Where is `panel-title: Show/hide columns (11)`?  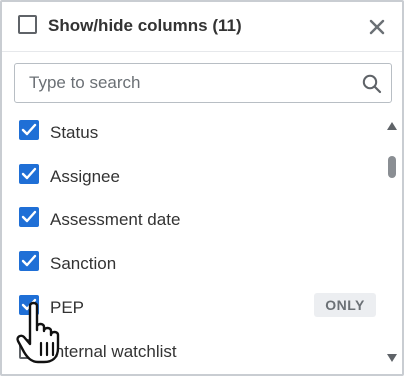 panel-title: Show/hide columns (11) is located at coordinates (145, 25).